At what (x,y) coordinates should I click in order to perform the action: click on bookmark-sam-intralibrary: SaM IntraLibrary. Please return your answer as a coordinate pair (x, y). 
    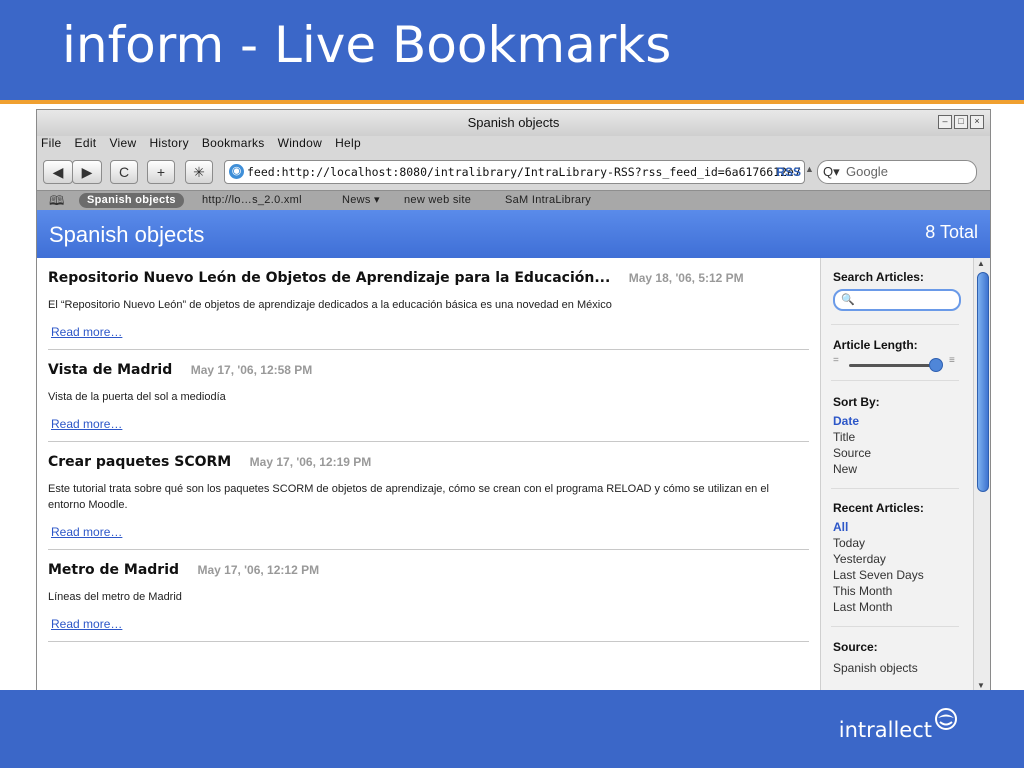
    Looking at the image, I should click on (548, 200).